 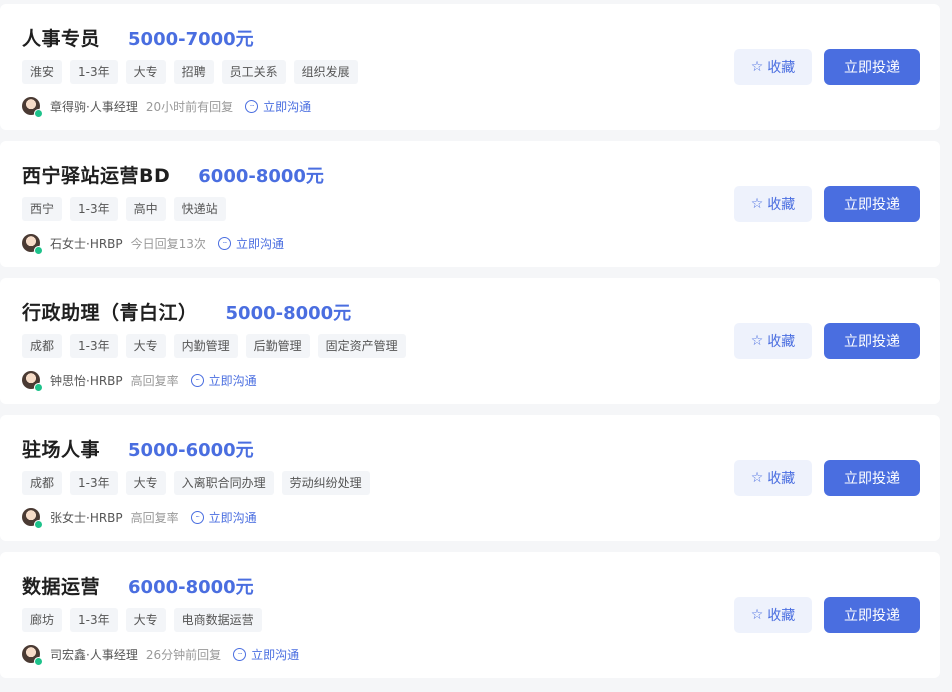 What do you see at coordinates (223, 483) in the screenshot?
I see `job-tag: 入离职合同办理` at bounding box center [223, 483].